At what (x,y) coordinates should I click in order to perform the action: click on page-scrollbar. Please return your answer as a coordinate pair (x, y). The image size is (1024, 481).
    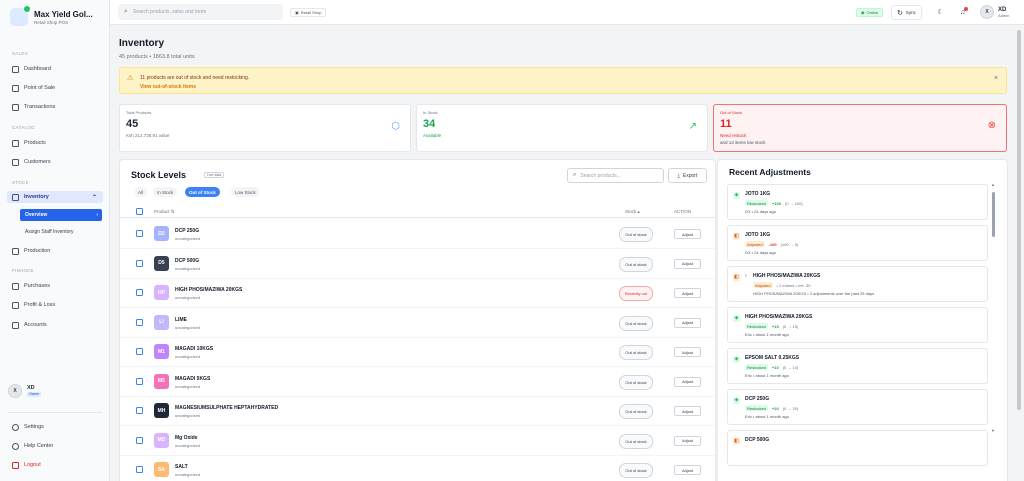
    Looking at the image, I should click on (1019, 253).